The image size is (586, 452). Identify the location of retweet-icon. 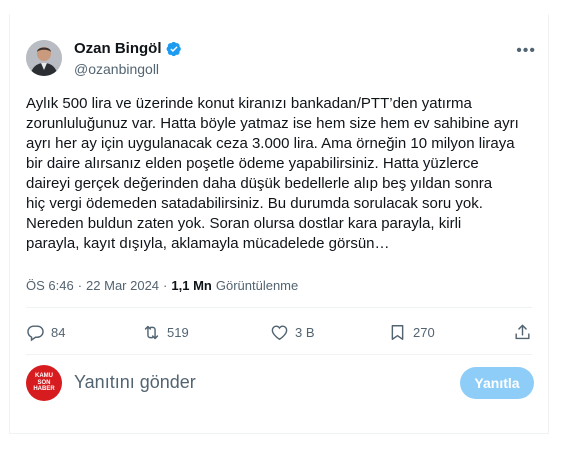
(151, 332).